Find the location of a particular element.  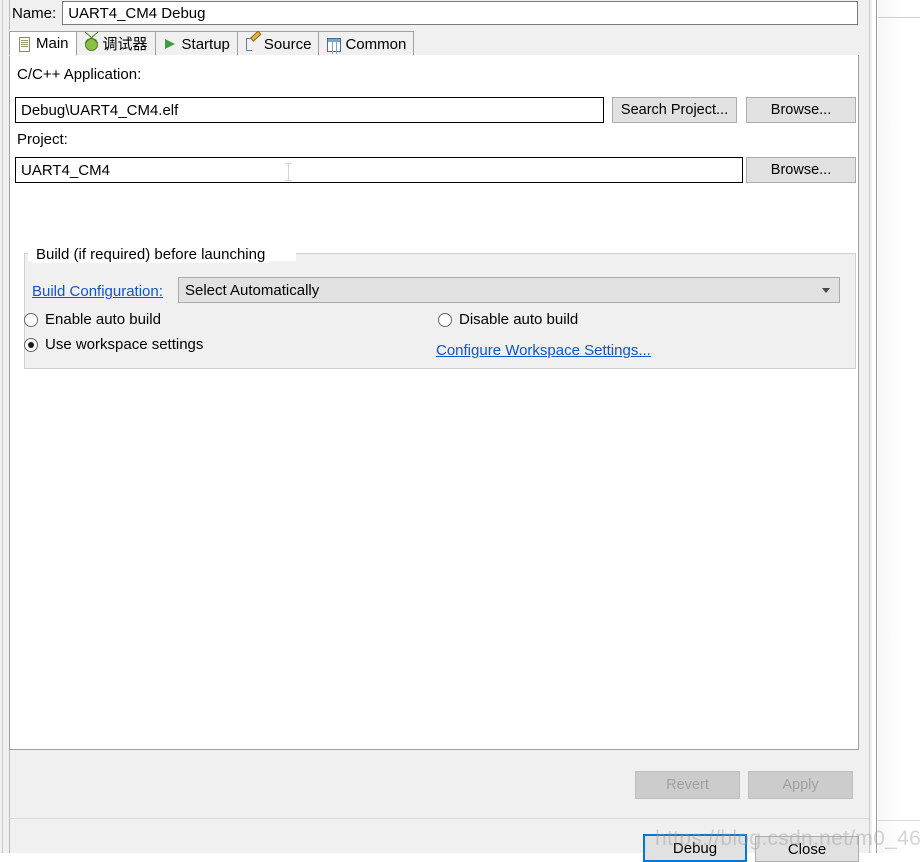

revert-button: Revert is located at coordinates (687, 785).